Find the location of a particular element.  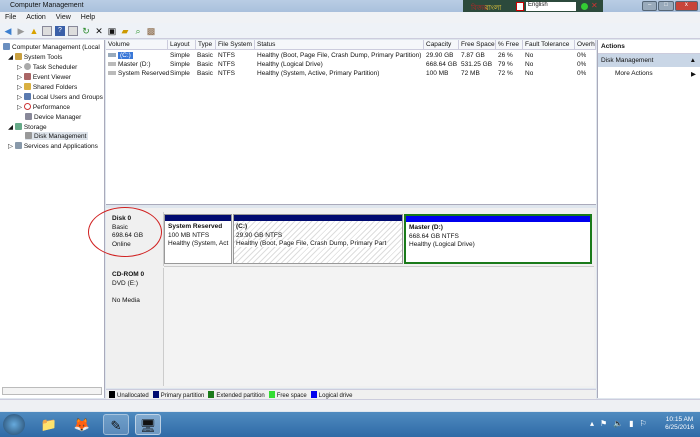

column-type: Type is located at coordinates (206, 45).